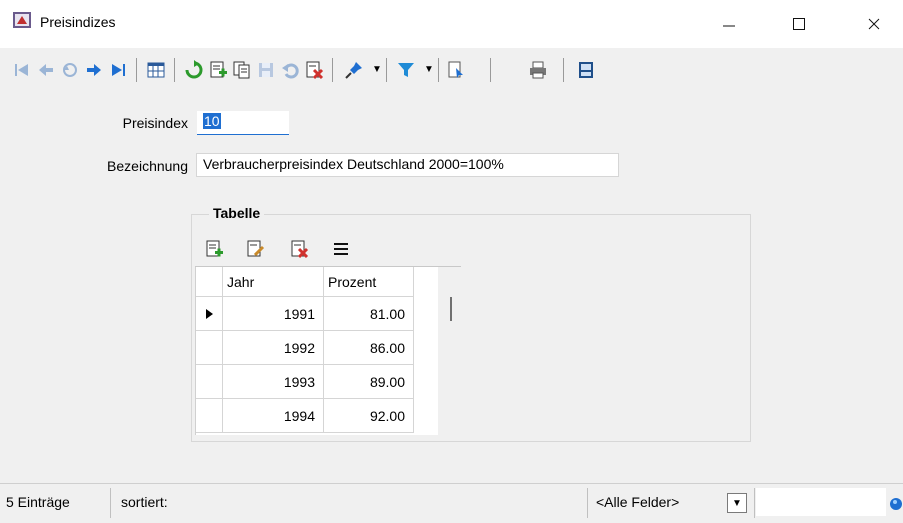 The width and height of the screenshot is (903, 523). I want to click on column-header-jahr: Jahr, so click(273, 281).